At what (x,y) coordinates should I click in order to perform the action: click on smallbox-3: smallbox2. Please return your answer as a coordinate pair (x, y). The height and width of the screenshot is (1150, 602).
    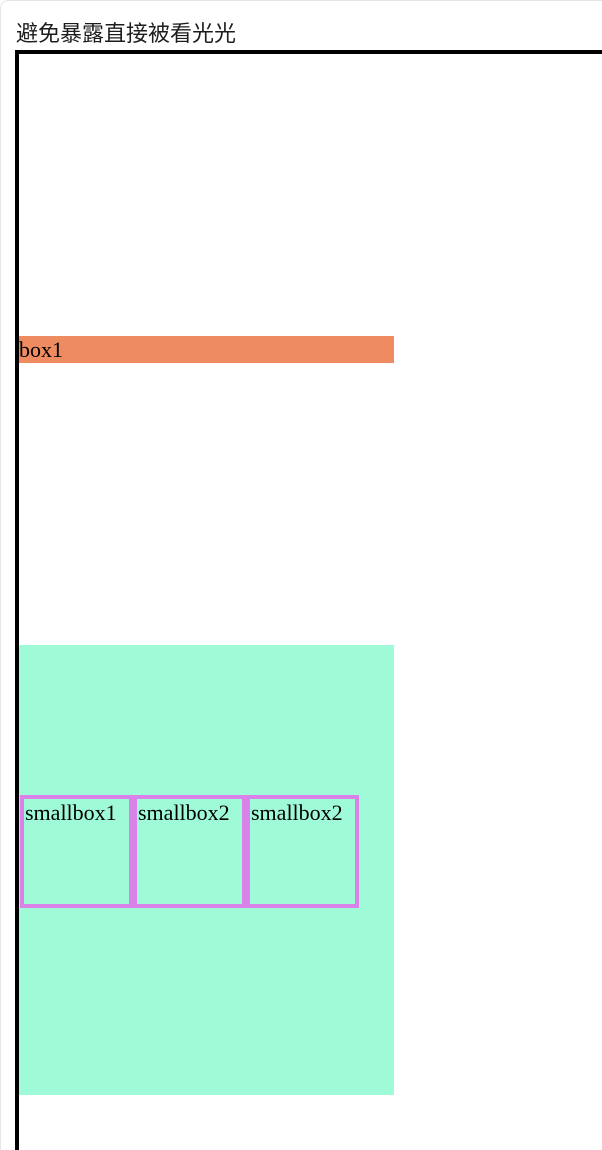
    Looking at the image, I should click on (302, 851).